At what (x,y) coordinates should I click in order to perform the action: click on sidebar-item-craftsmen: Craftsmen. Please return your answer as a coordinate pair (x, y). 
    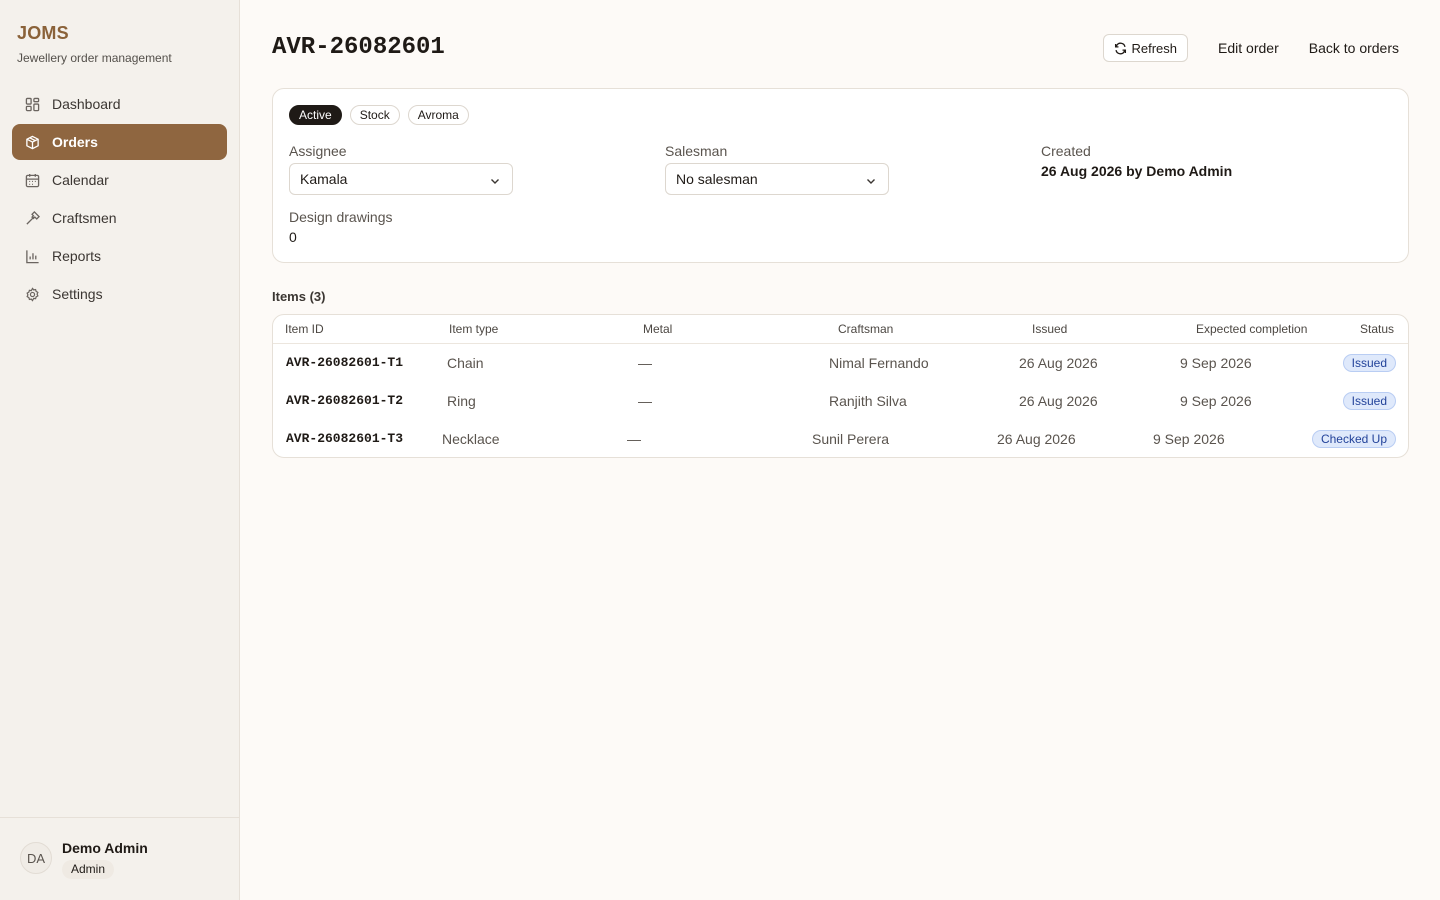
    Looking at the image, I should click on (119, 218).